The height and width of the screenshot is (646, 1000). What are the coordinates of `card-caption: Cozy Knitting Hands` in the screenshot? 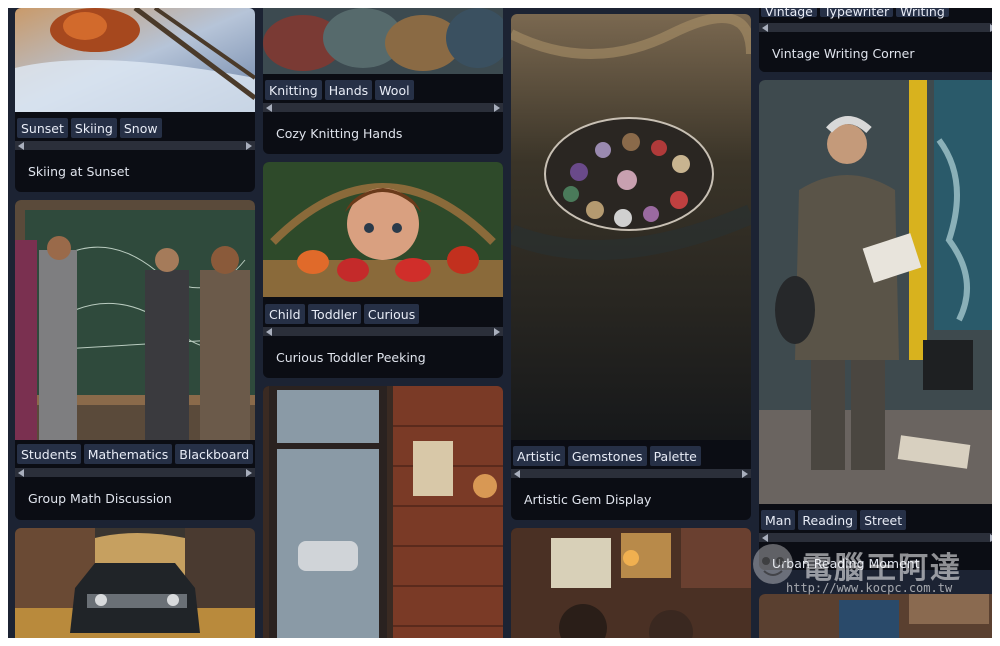 It's located at (339, 133).